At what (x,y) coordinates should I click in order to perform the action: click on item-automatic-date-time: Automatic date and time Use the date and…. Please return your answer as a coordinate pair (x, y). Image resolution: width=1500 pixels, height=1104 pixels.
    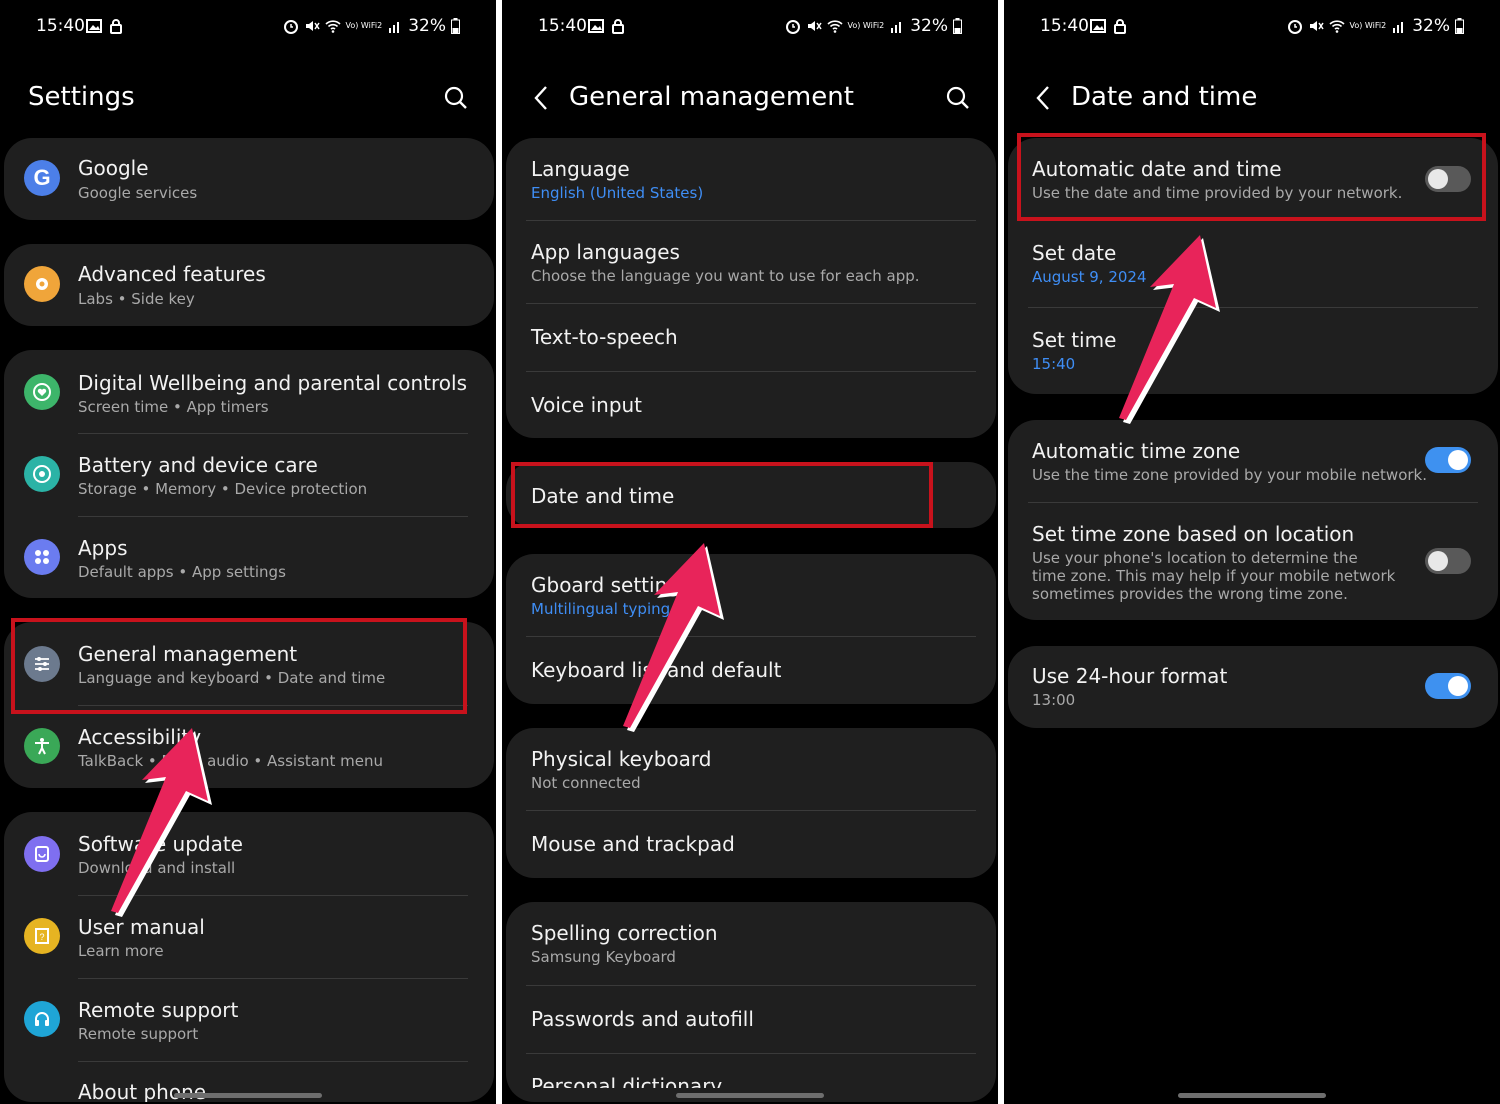
    Looking at the image, I should click on (1253, 179).